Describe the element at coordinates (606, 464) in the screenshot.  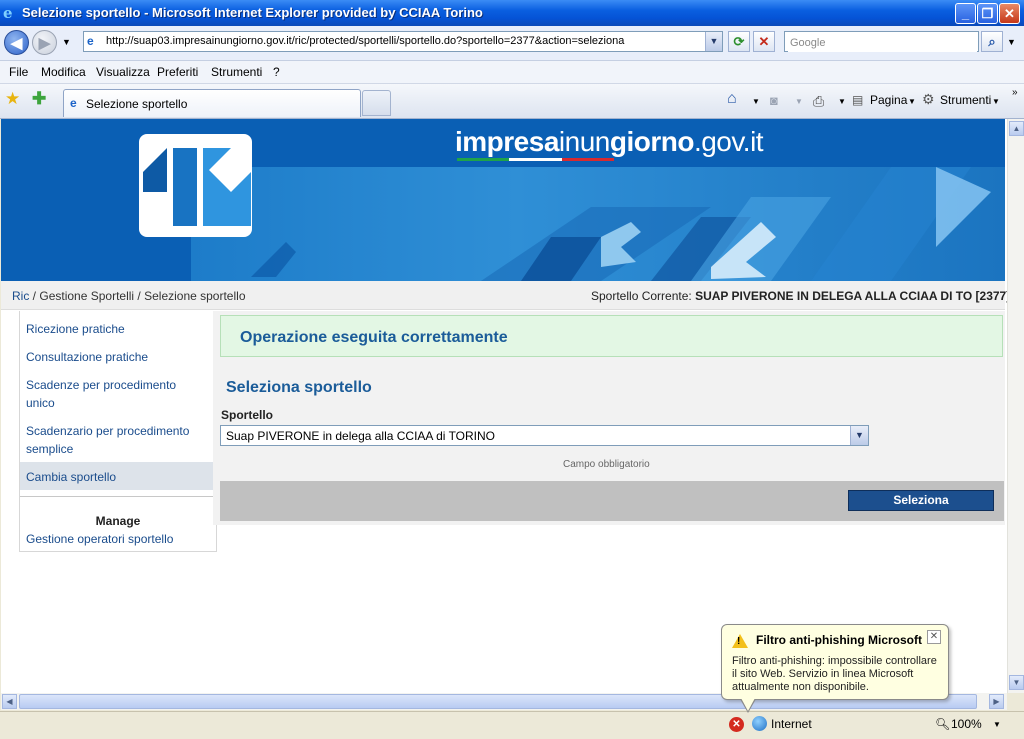
I see `required-note: Campo obbligatorio` at that location.